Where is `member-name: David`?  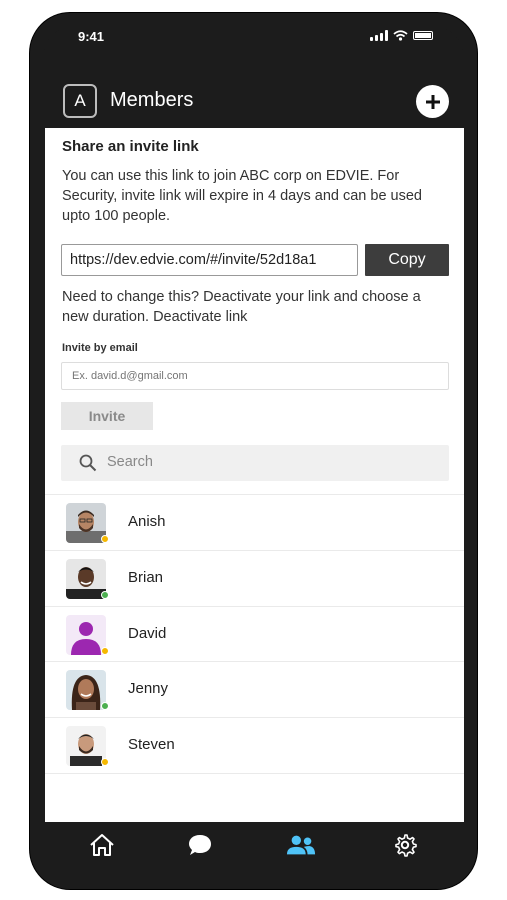 member-name: David is located at coordinates (147, 633).